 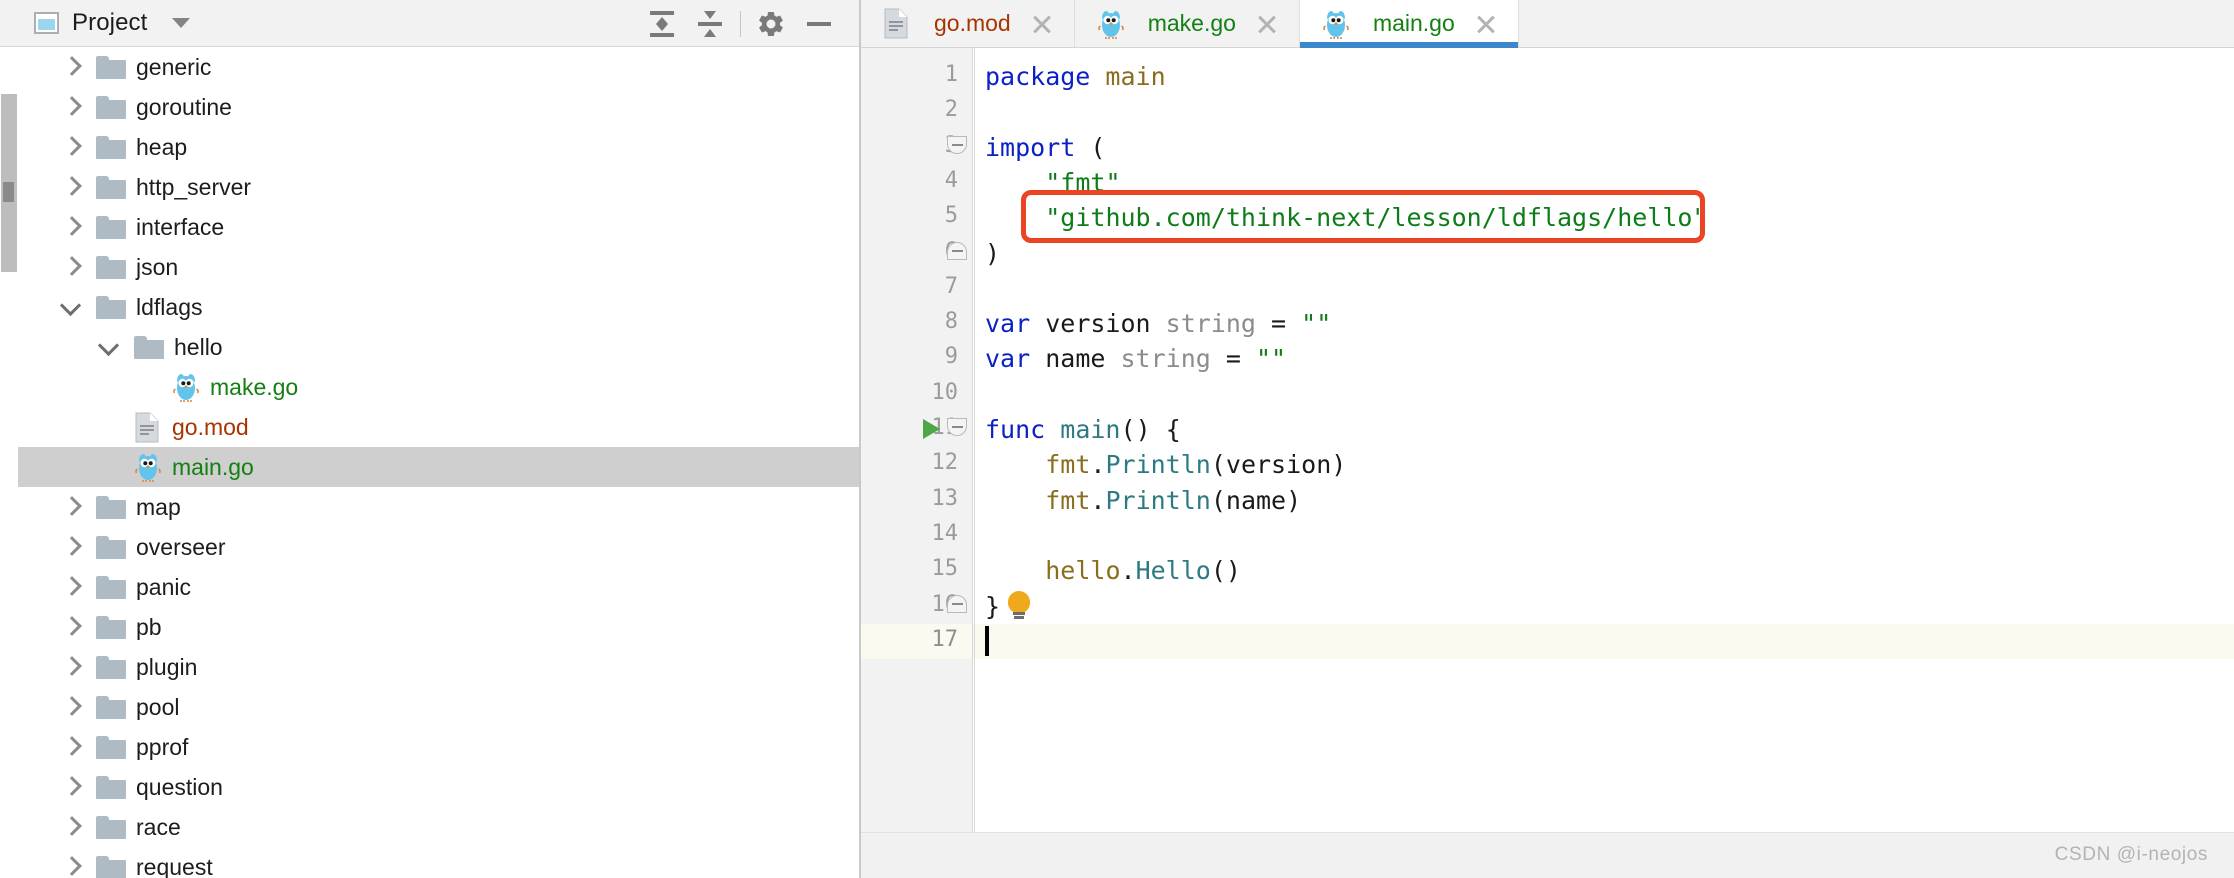 What do you see at coordinates (438, 147) in the screenshot?
I see `tree-item-folder-heap: heap` at bounding box center [438, 147].